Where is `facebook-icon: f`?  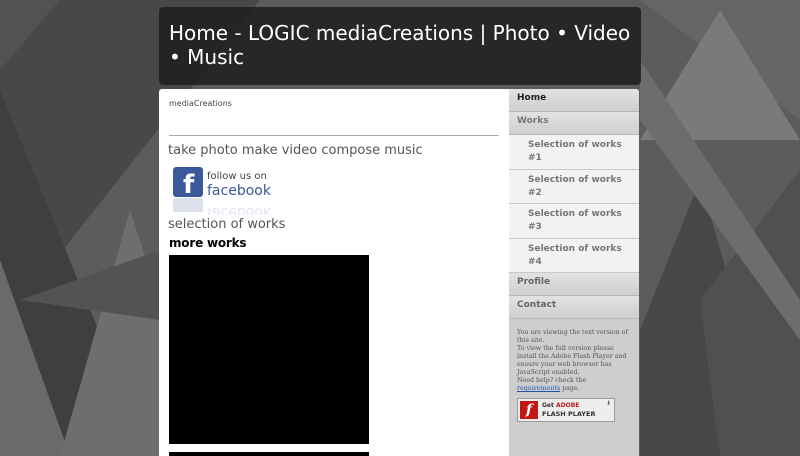 facebook-icon: f is located at coordinates (188, 189).